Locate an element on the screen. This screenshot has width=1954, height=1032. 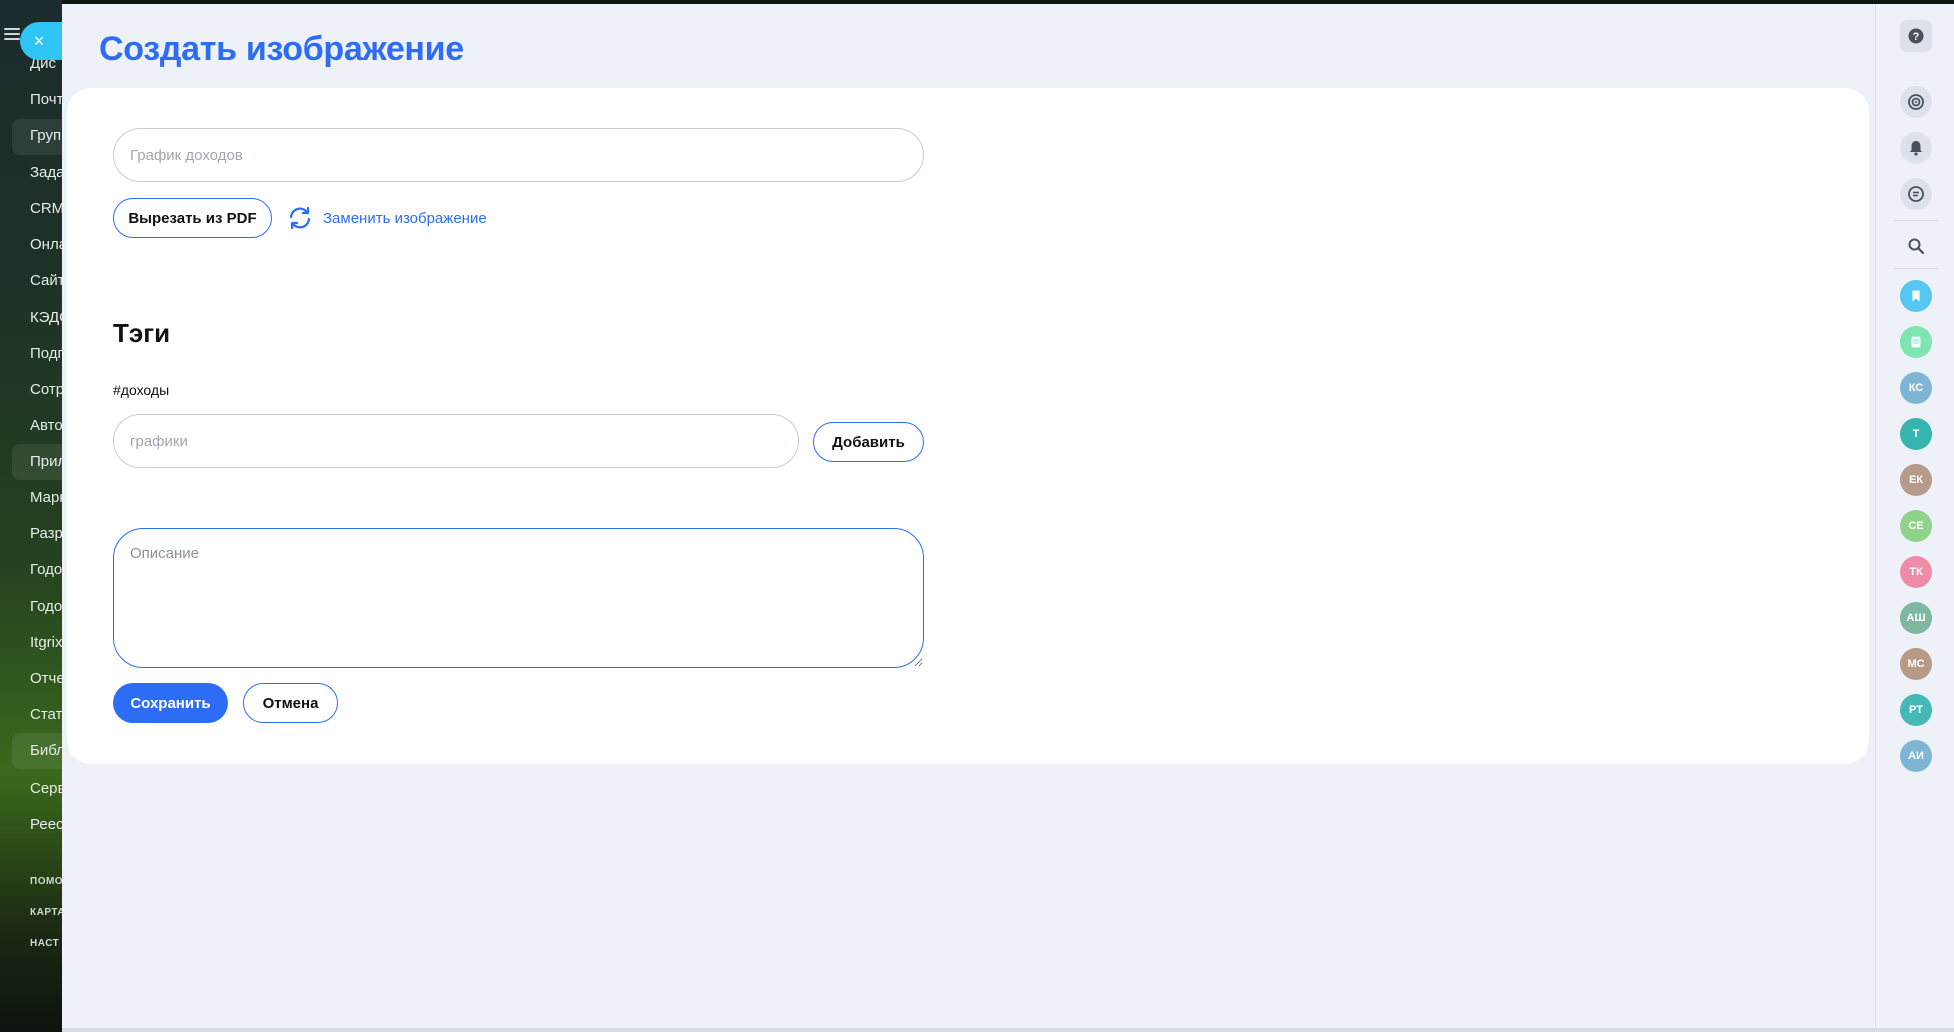
nav-item: Сайт is located at coordinates (46, 281).